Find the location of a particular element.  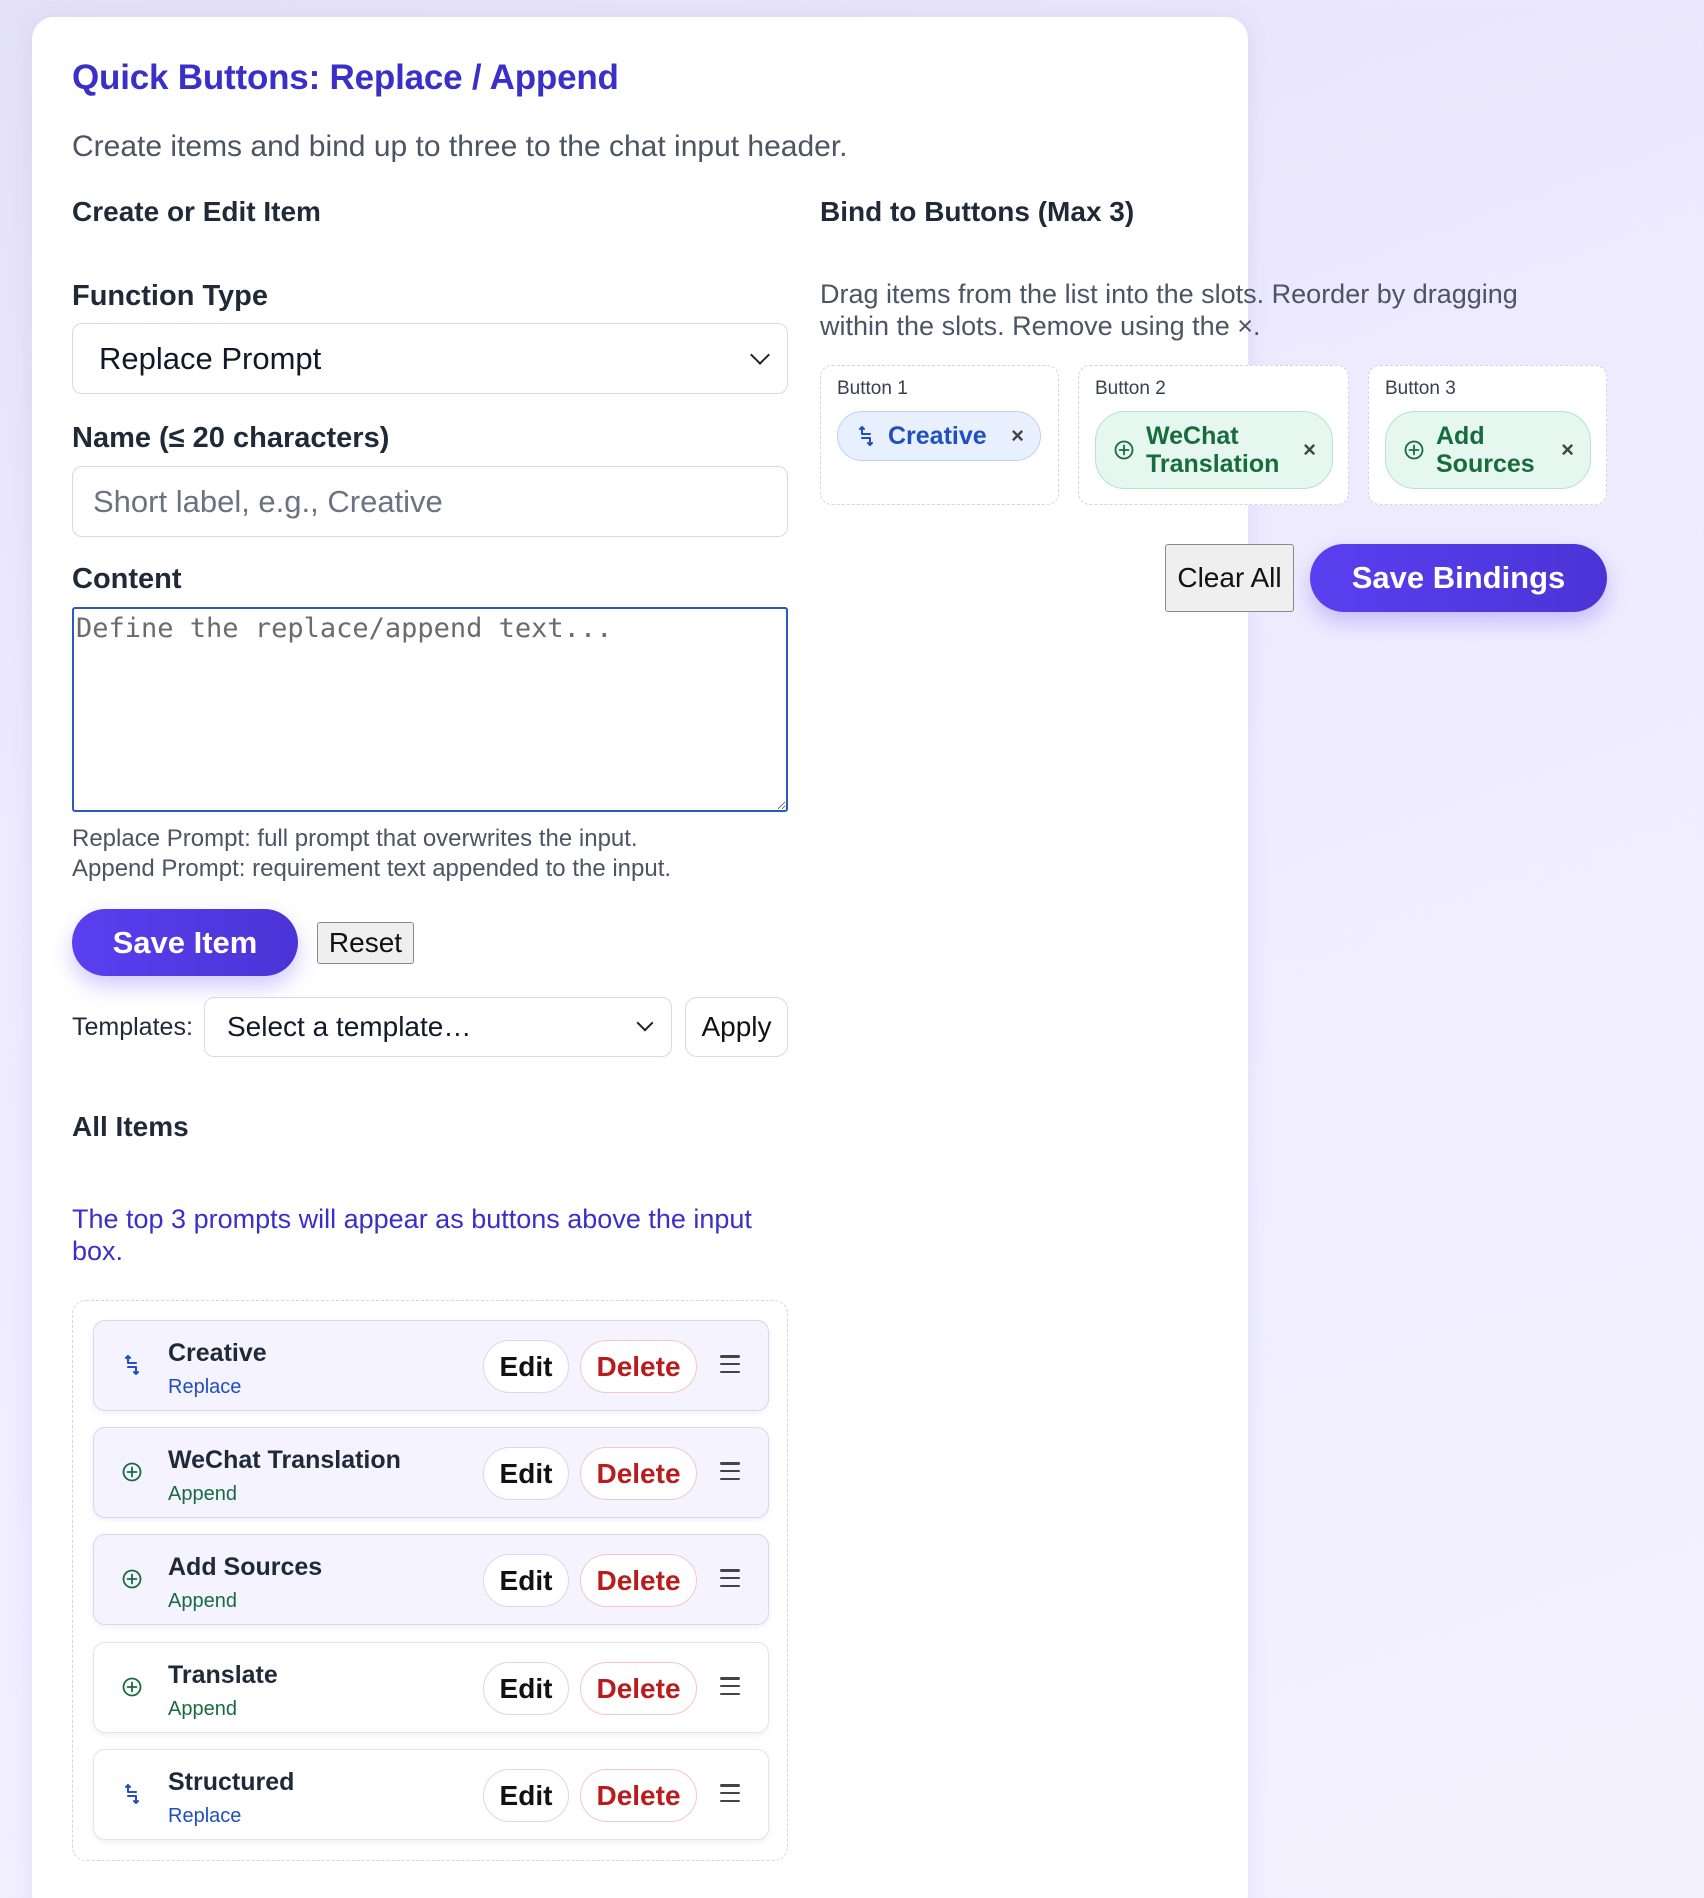

bound-chip: WeChat Translation × is located at coordinates (1214, 450).